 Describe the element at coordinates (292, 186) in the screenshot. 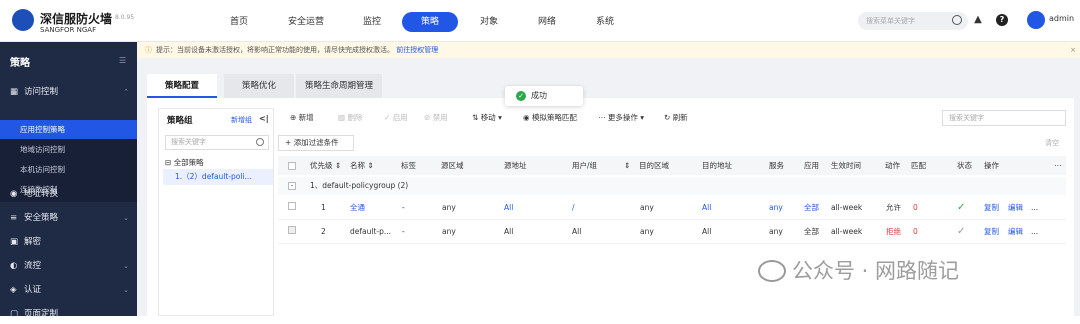

I see `collapse-group-icon: -` at that location.